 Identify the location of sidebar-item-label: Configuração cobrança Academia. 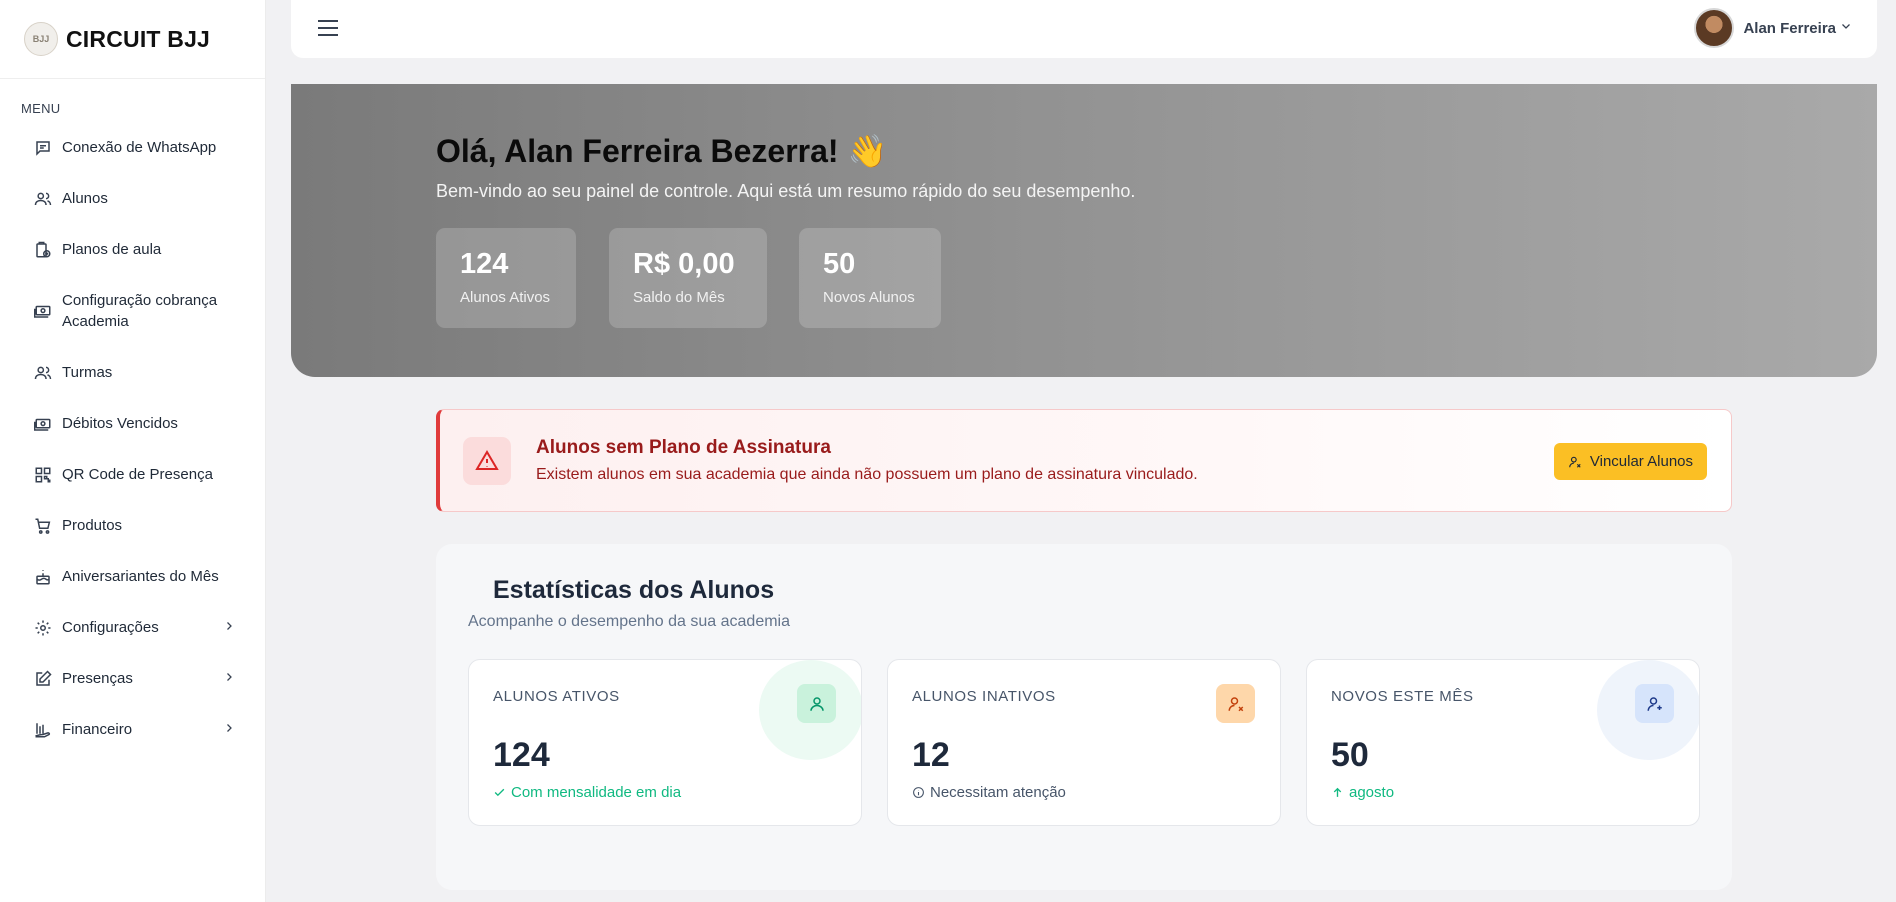
(140, 311).